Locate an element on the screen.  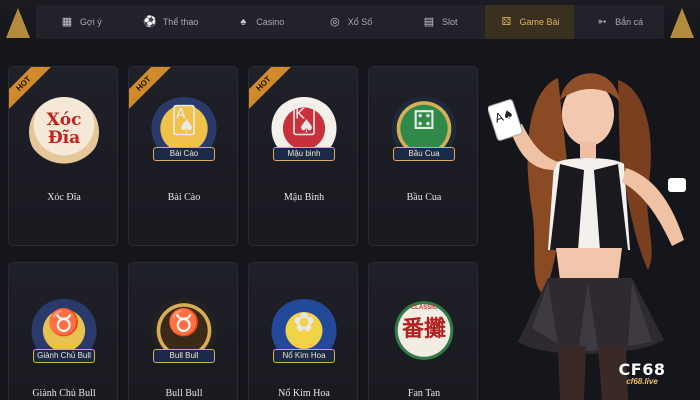
xoc-dia-emblem: Xóc Đĩa is located at coordinates (64, 132).